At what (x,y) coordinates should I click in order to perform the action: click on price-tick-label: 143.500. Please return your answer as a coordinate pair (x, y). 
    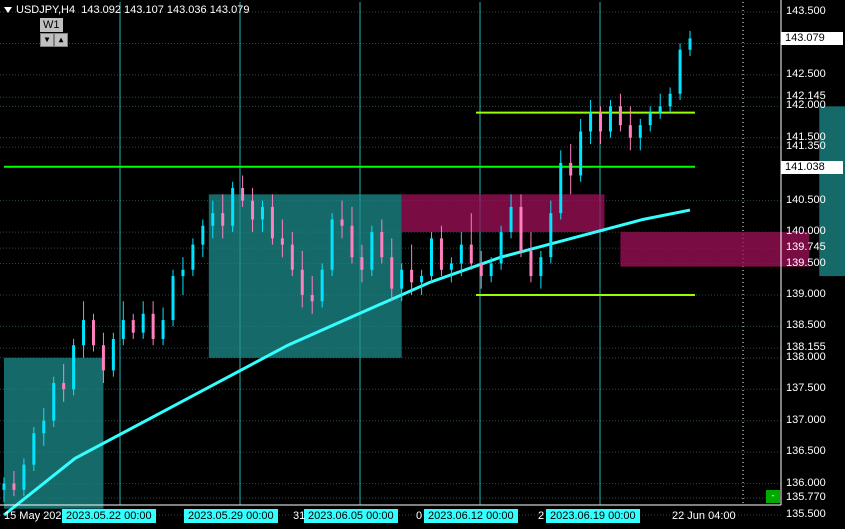
    Looking at the image, I should click on (806, 11).